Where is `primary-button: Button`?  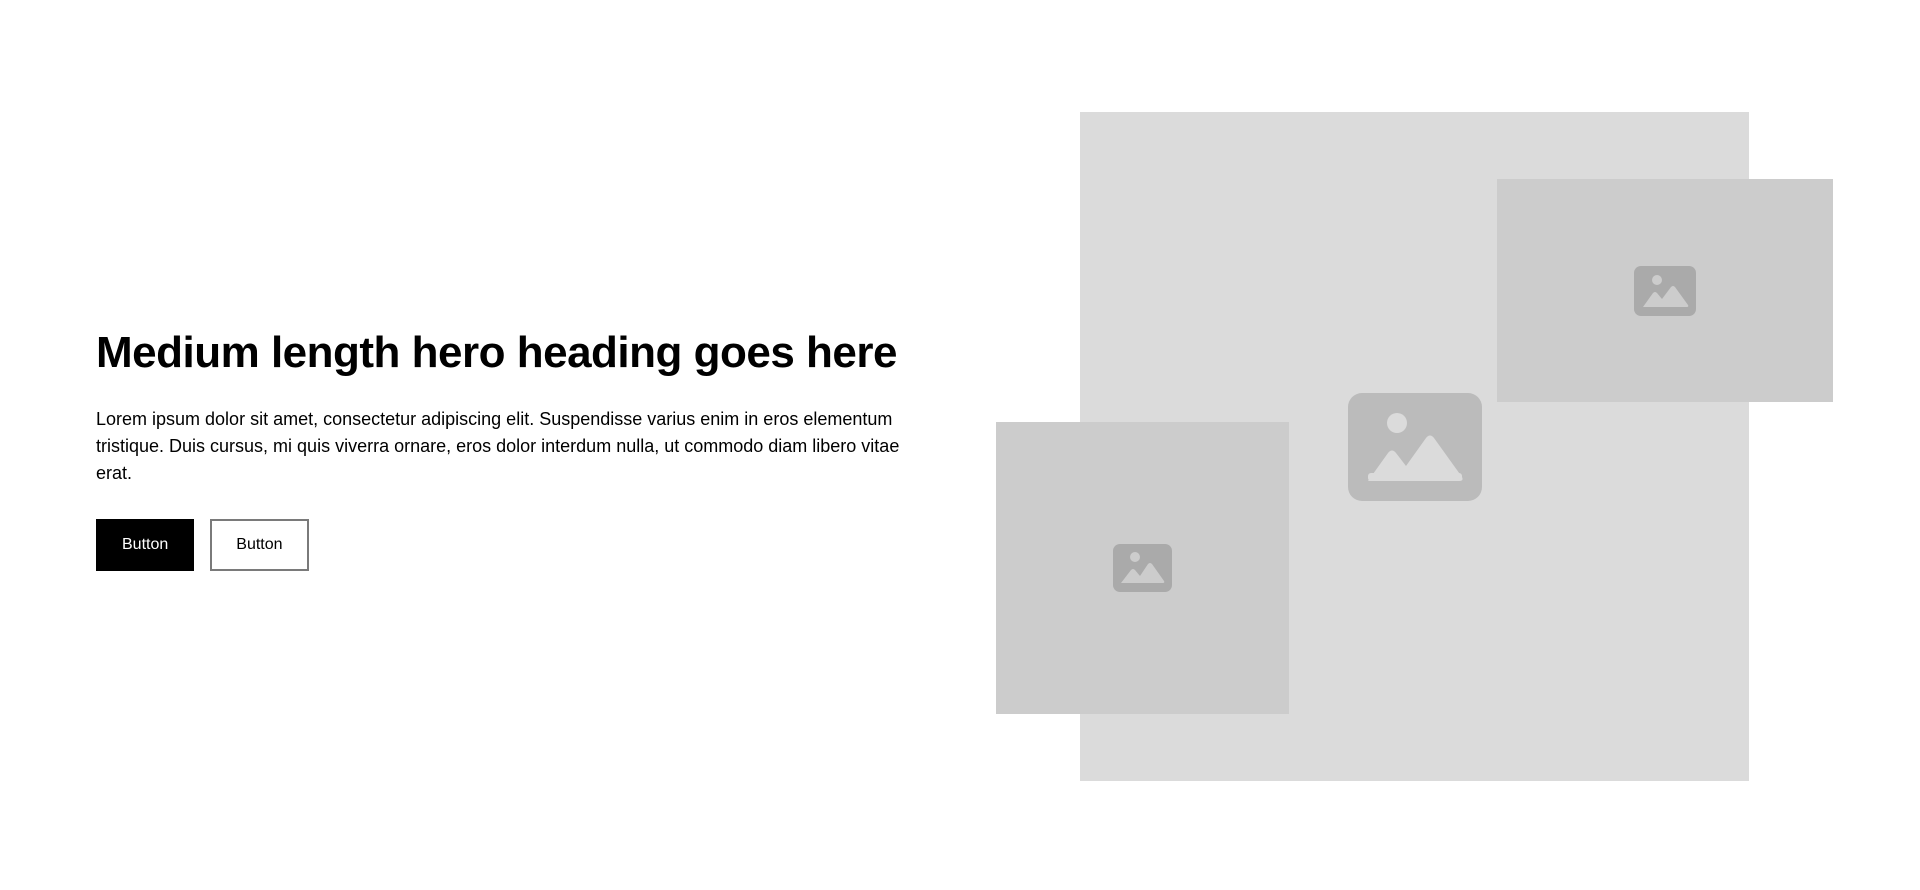
primary-button: Button is located at coordinates (145, 545).